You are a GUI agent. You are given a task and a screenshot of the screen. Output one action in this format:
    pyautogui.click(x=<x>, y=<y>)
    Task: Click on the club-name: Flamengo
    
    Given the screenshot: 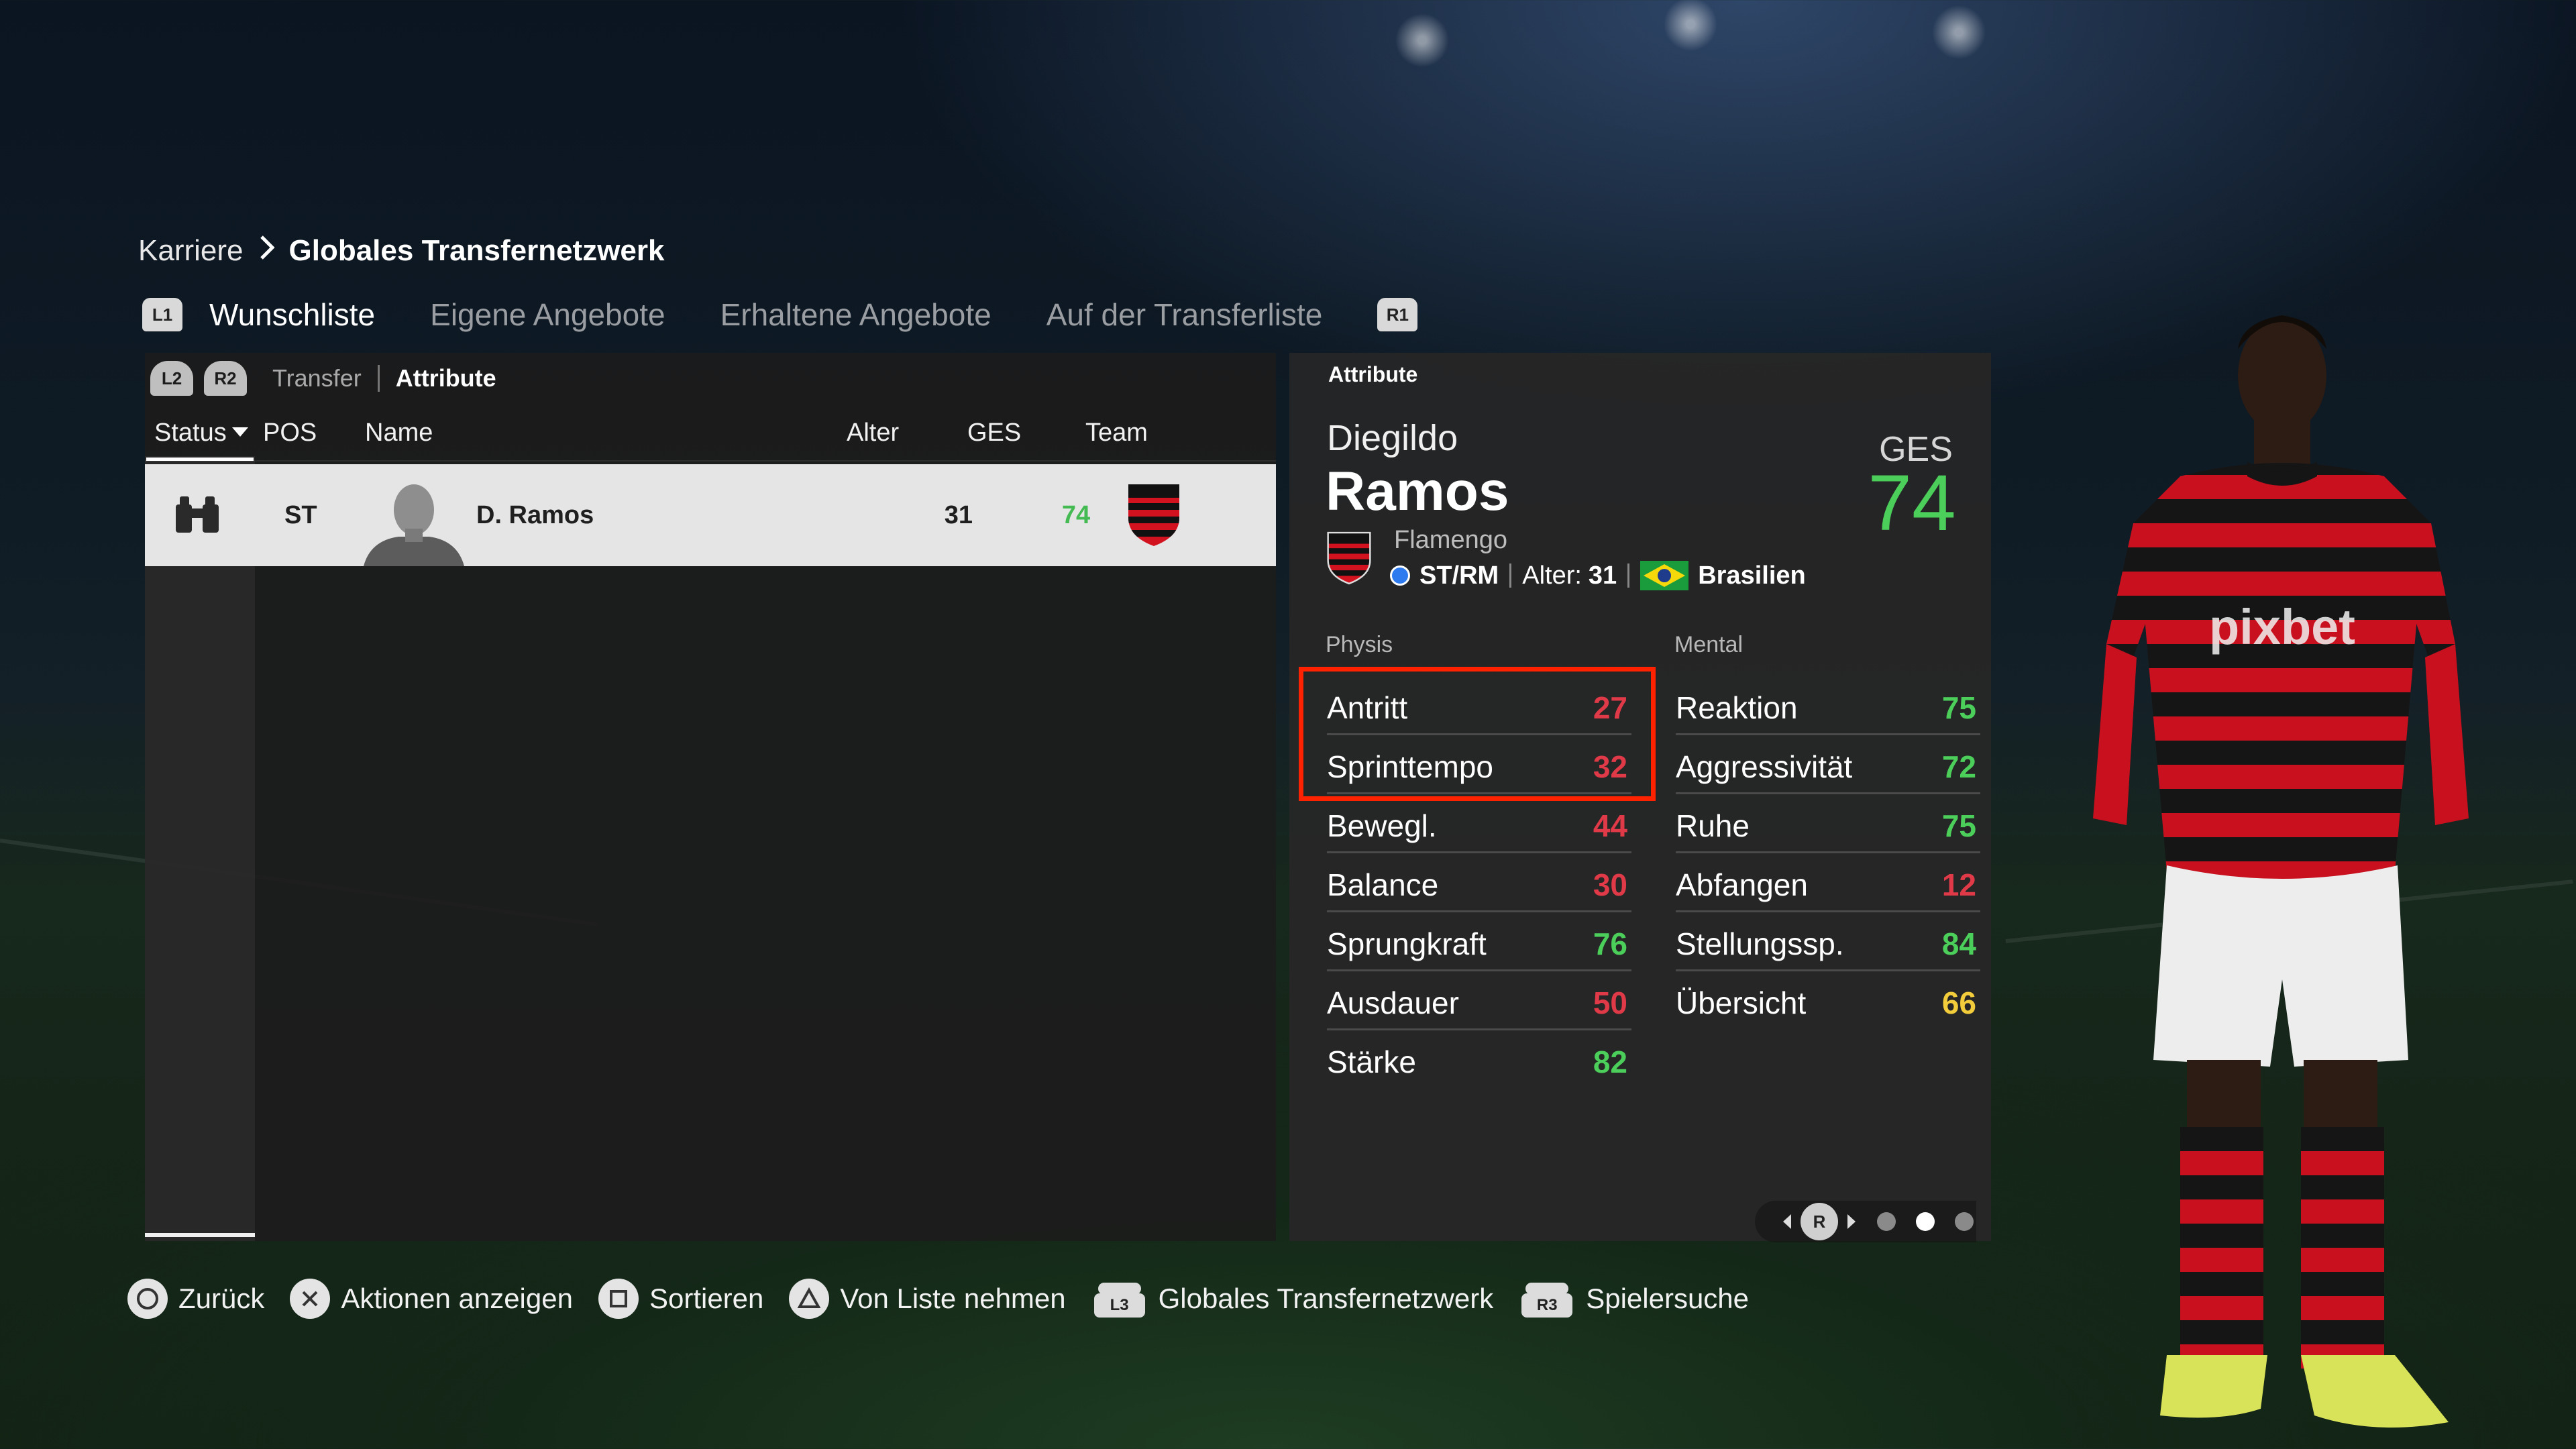 What is the action you would take?
    pyautogui.click(x=1450, y=540)
    